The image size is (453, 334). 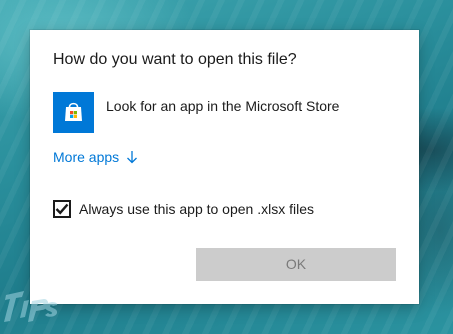 I want to click on more-apps-link: More apps, so click(x=95, y=157).